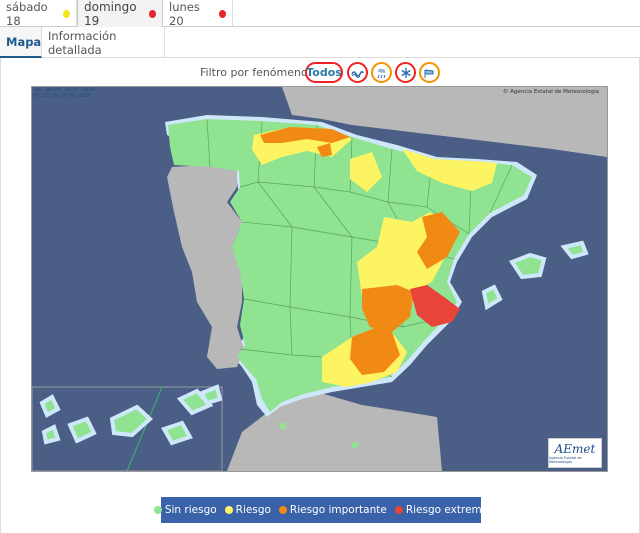 This screenshot has width=640, height=533. I want to click on legend-item-extreme-risk: Riesgo extremo, so click(441, 510).